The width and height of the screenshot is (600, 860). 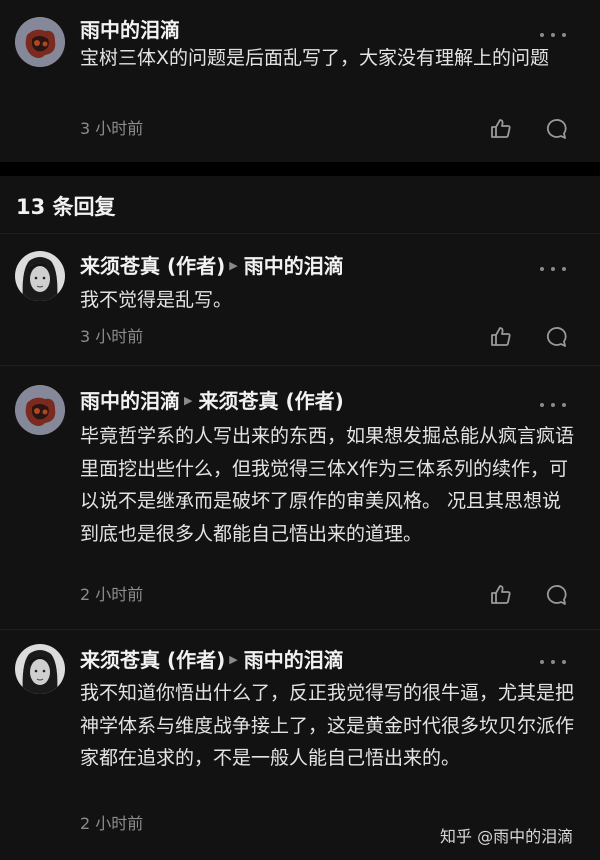 What do you see at coordinates (156, 300) in the screenshot?
I see `reply-text: 我不觉得是乱写。` at bounding box center [156, 300].